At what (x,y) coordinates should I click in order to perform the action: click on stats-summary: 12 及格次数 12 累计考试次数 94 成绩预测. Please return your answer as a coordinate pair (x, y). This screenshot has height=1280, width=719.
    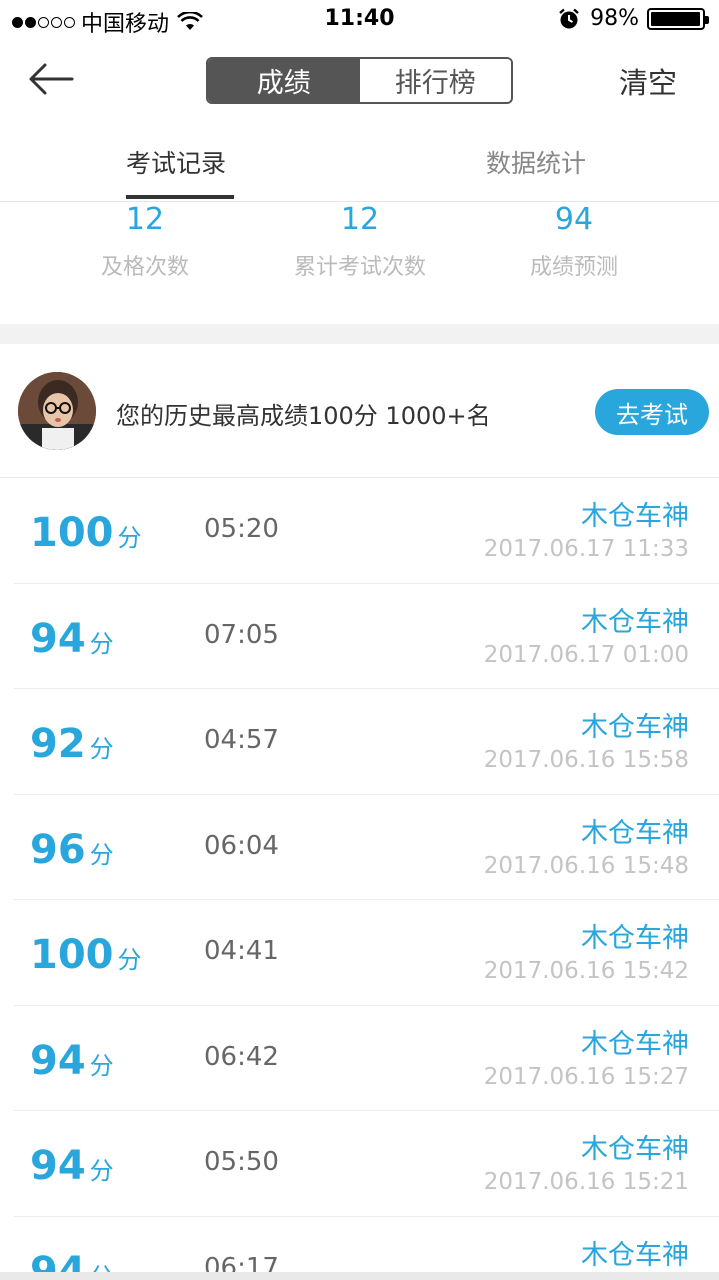
    Looking at the image, I should click on (359, 263).